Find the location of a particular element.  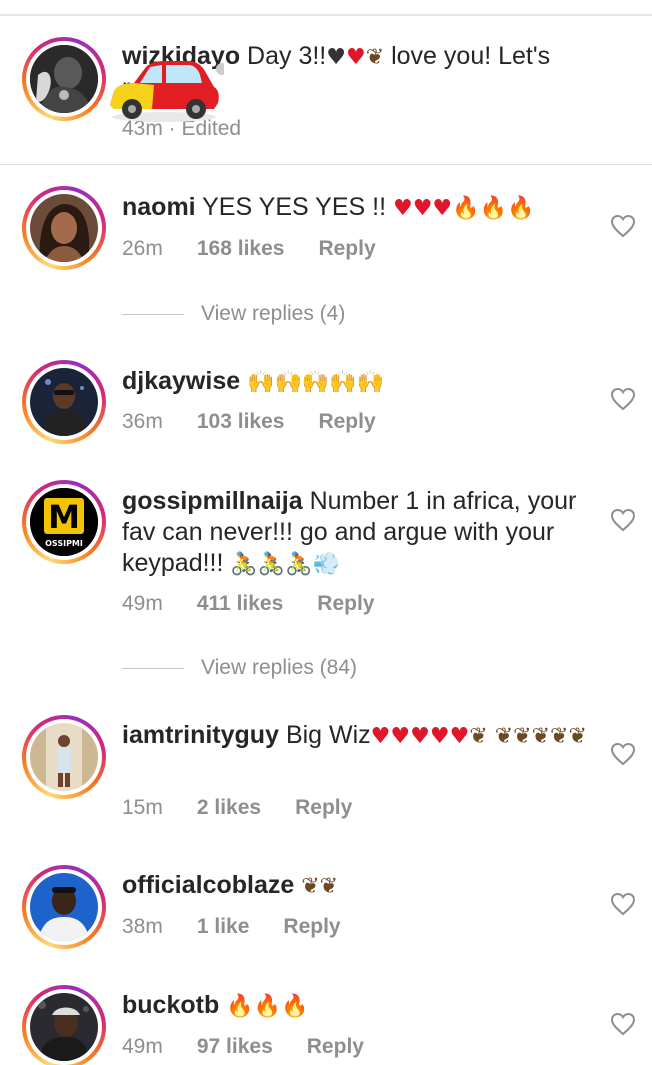

comment-meta: 15m 2 likes Reply is located at coordinates (237, 808).